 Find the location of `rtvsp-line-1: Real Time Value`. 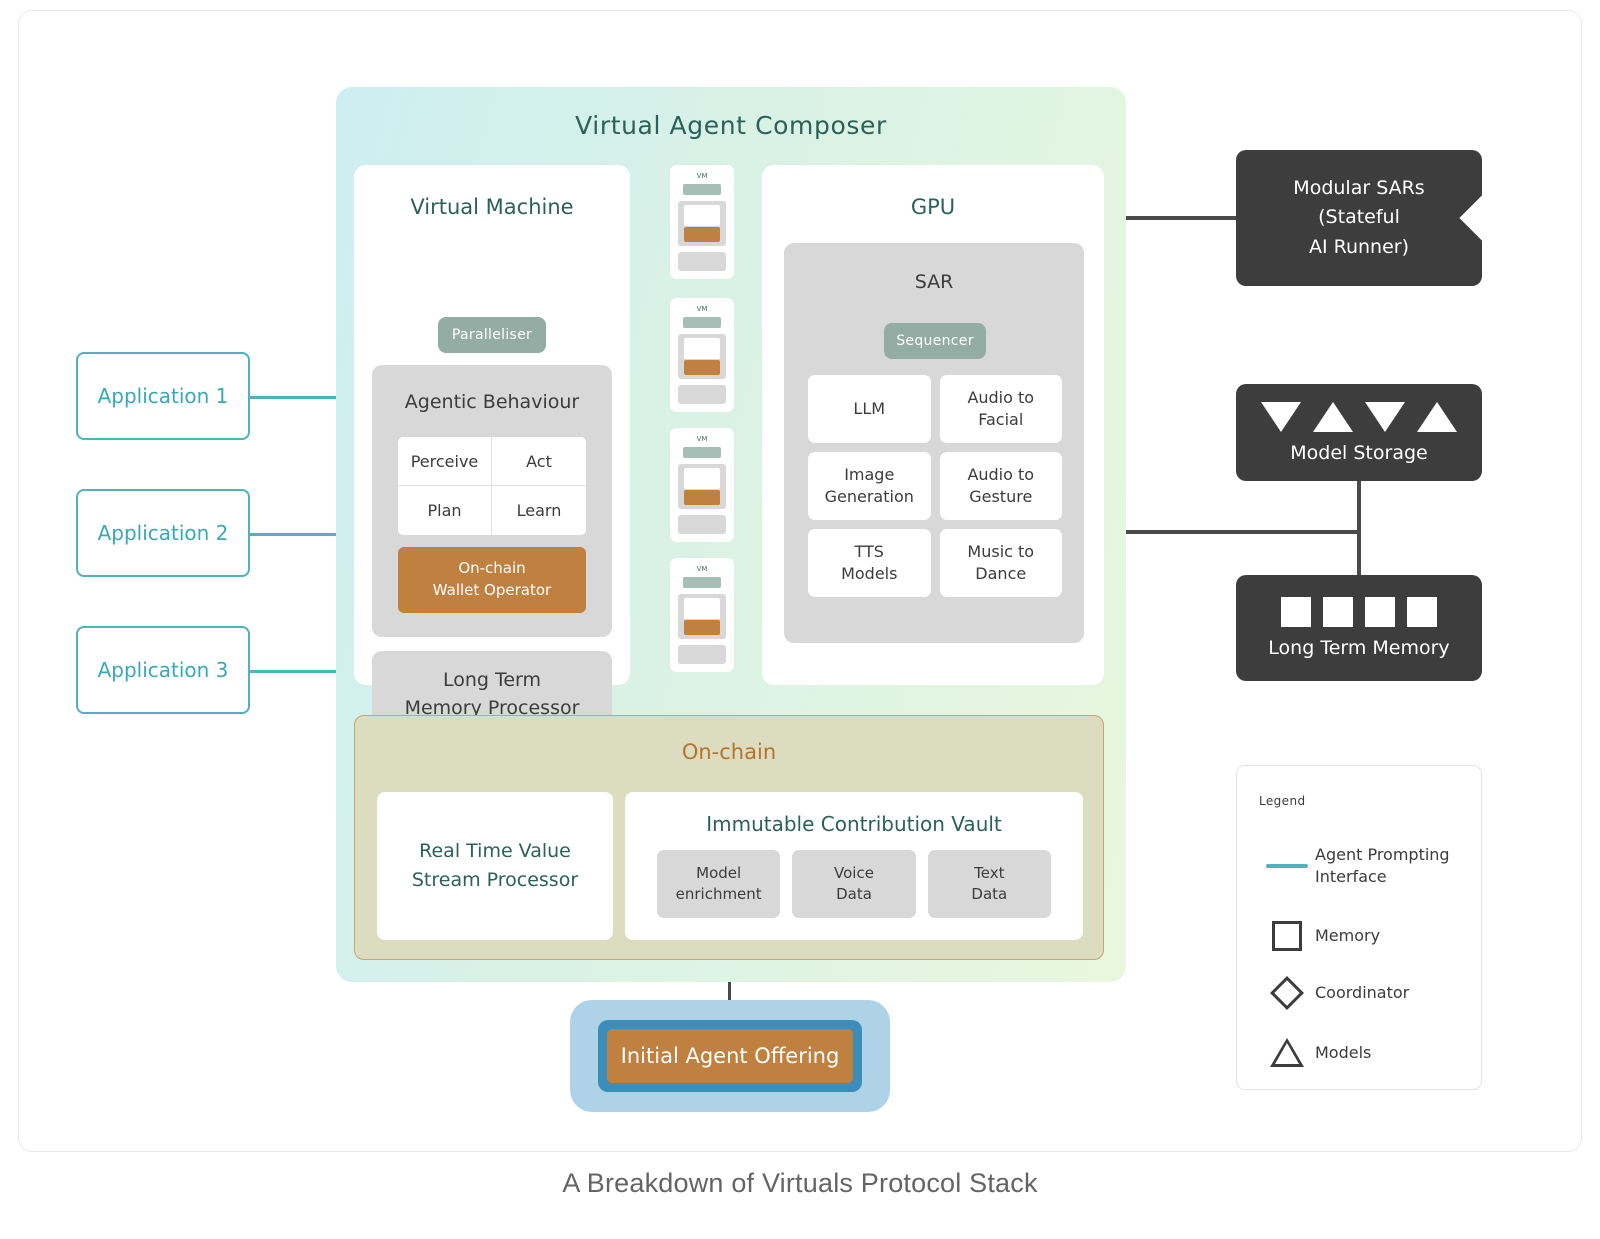

rtvsp-line-1: Real Time Value is located at coordinates (495, 850).